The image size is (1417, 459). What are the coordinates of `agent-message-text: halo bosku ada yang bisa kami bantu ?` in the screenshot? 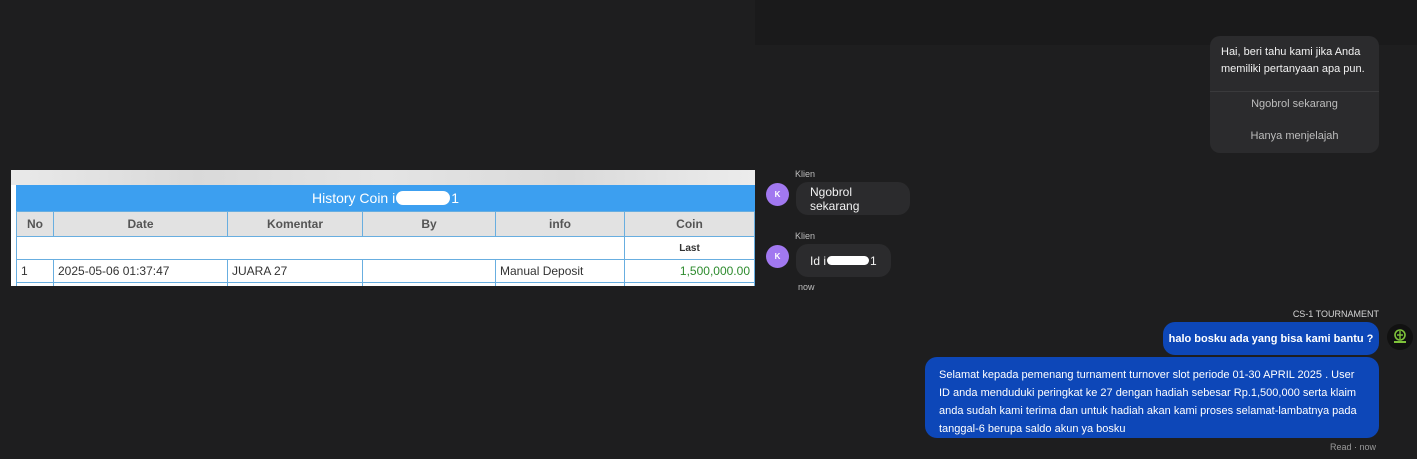 It's located at (1271, 338).